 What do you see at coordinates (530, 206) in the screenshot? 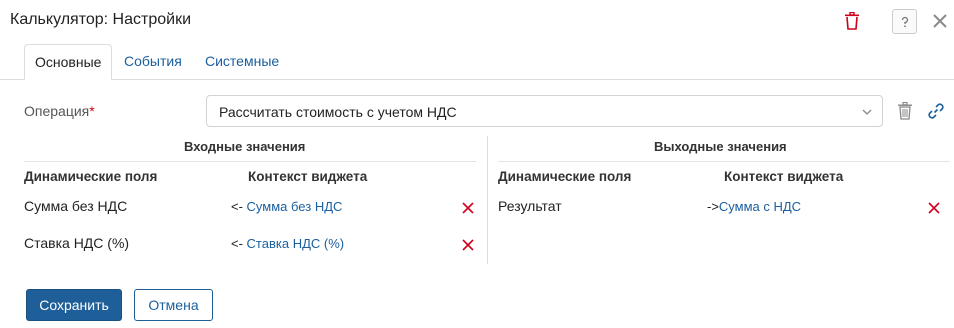
I see `output-row-name: Результат` at bounding box center [530, 206].